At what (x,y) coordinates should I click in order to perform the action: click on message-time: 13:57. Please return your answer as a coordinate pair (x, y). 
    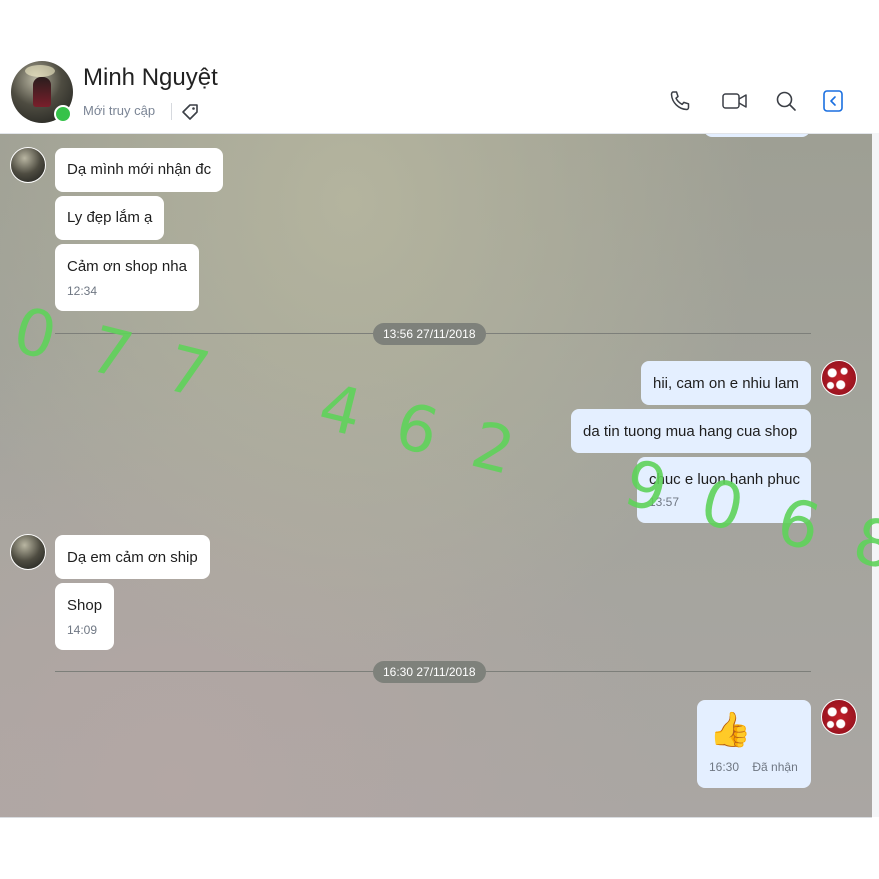
    Looking at the image, I should click on (664, 502).